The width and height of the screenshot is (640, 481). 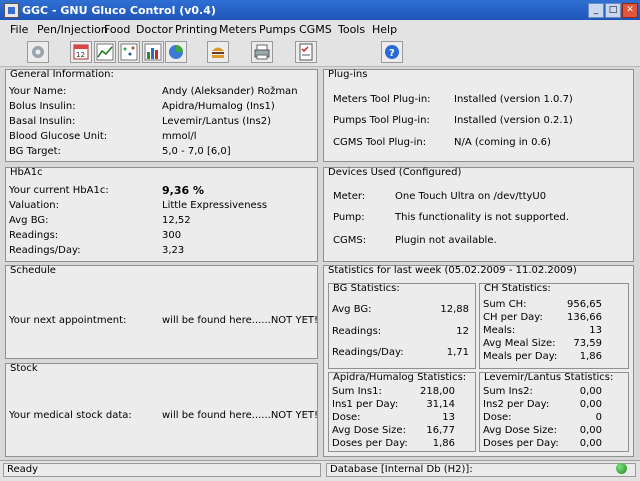 What do you see at coordinates (306, 52) in the screenshot?
I see `checklist-icon` at bounding box center [306, 52].